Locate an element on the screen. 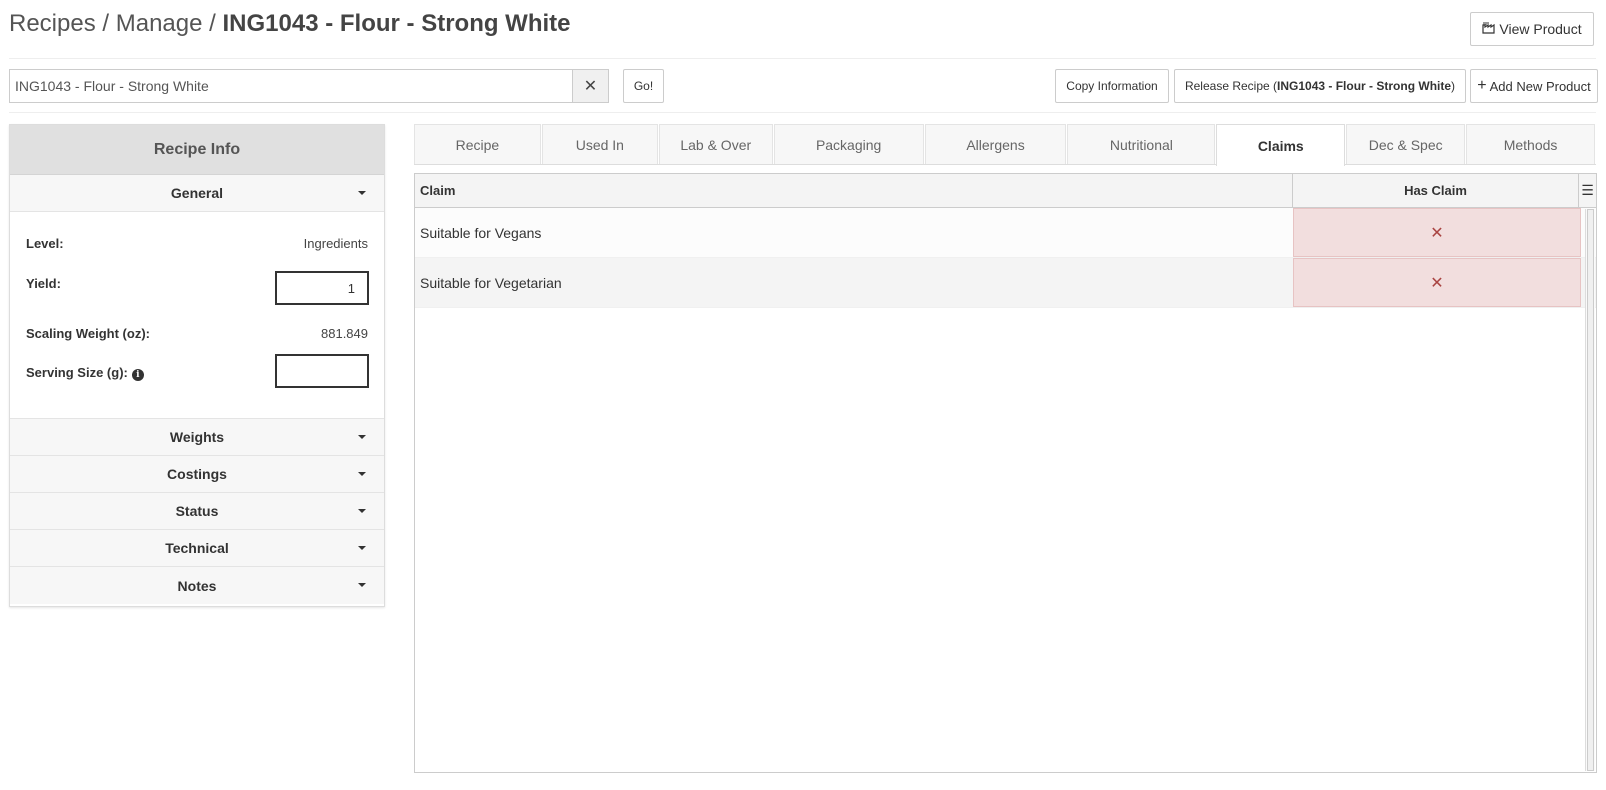 This screenshot has height=790, width=1606. scrollbar-thumb is located at coordinates (1590, 490).